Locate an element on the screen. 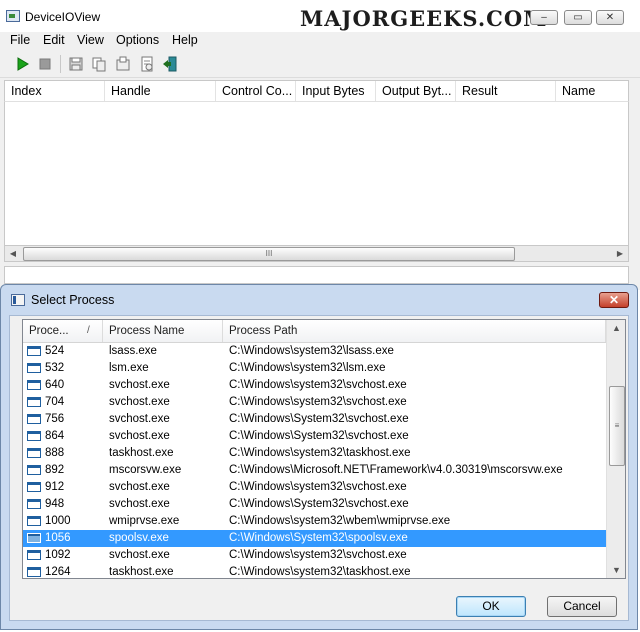  process-name: mscorsvw.exe is located at coordinates (145, 470).